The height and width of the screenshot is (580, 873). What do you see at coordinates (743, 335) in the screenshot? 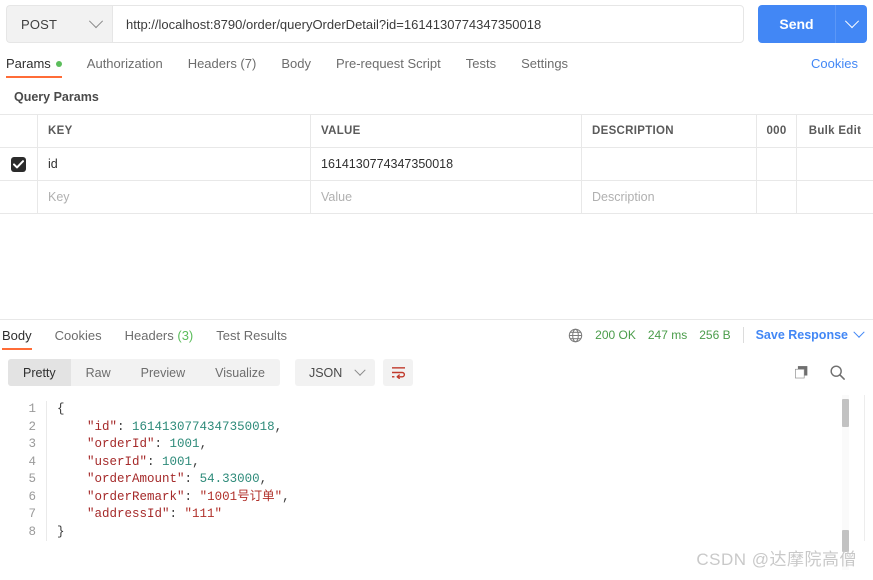
I see `meta-divider` at bounding box center [743, 335].